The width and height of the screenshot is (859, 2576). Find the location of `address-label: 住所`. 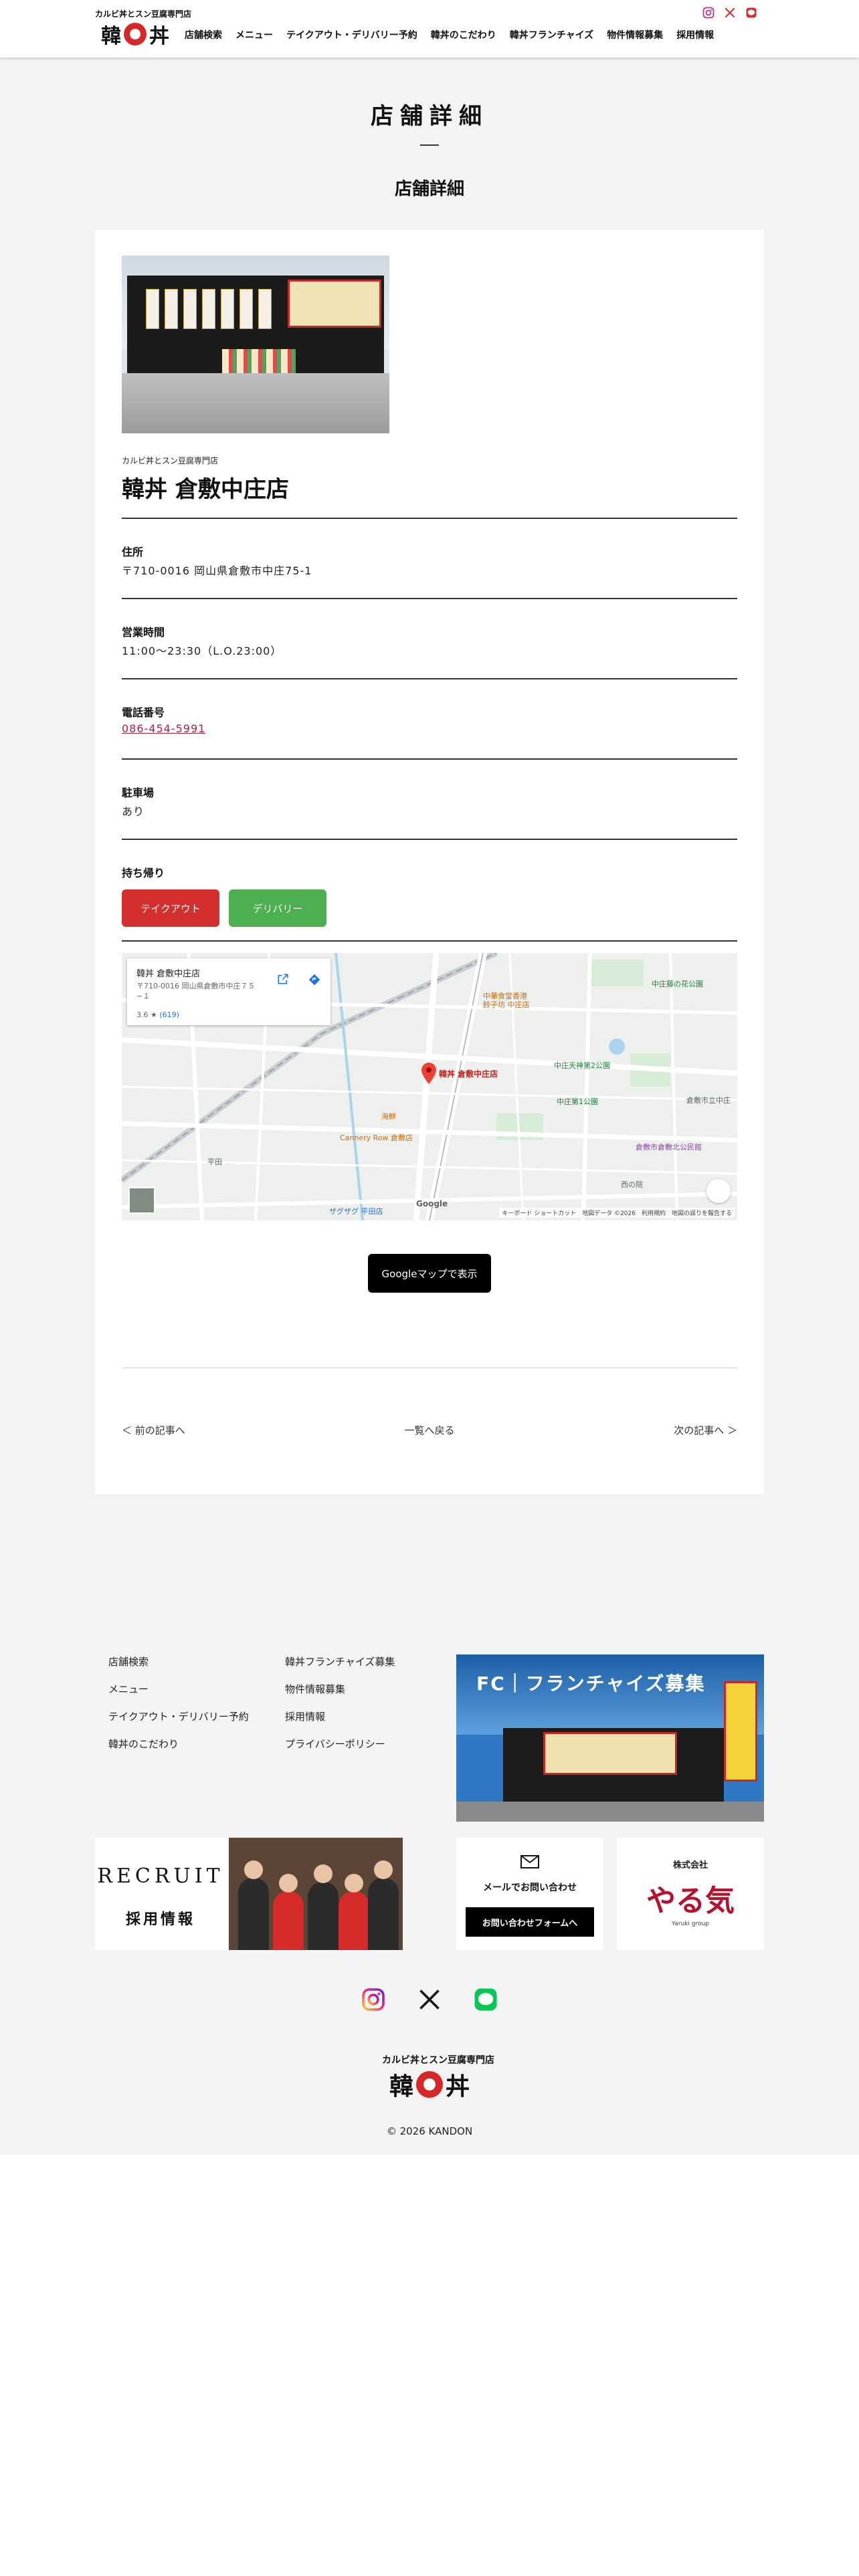

address-label: 住所 is located at coordinates (133, 552).